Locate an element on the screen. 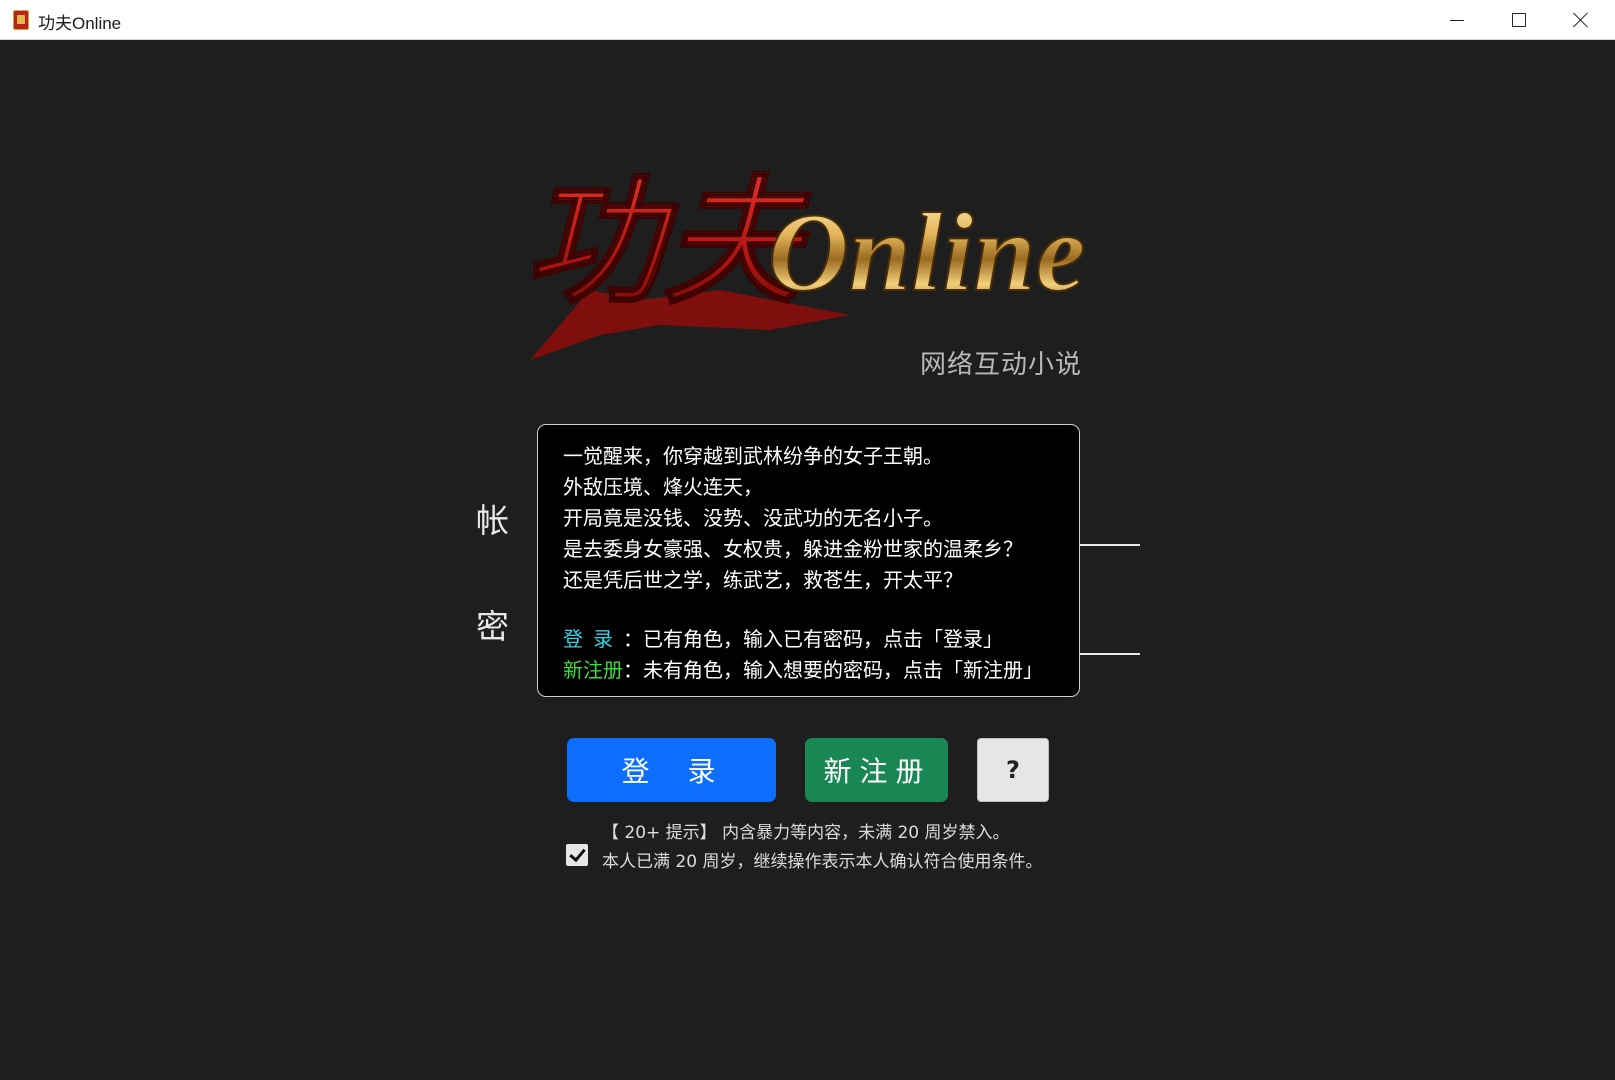 This screenshot has height=1080, width=1615. game-logo: 功夫 Online is located at coordinates (805, 259).